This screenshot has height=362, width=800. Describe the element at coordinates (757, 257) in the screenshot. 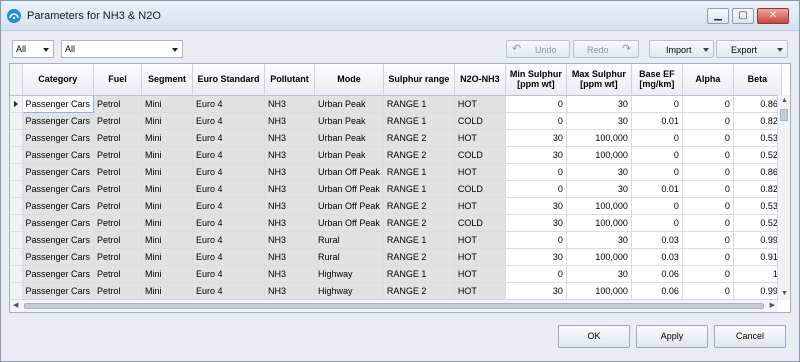

I see `table-cell: 0.91` at that location.